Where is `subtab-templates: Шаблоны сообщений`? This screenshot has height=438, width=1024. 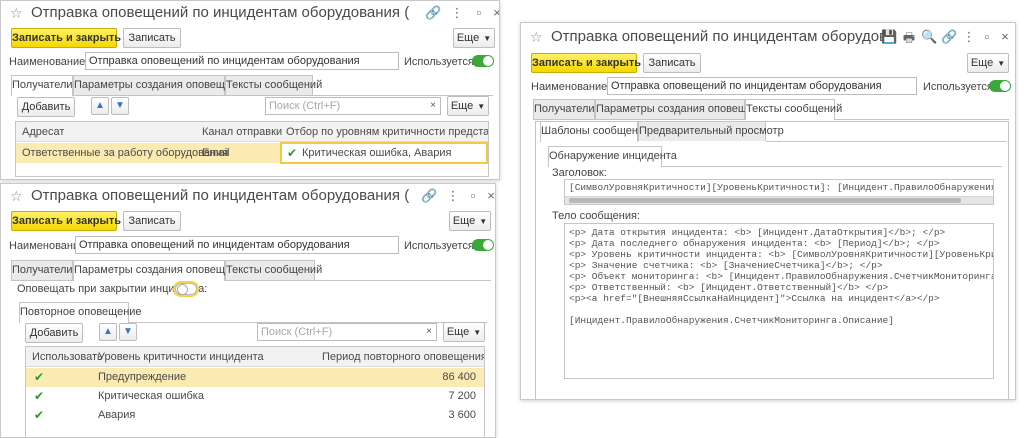
subtab-templates: Шаблоны сообщений is located at coordinates (595, 131).